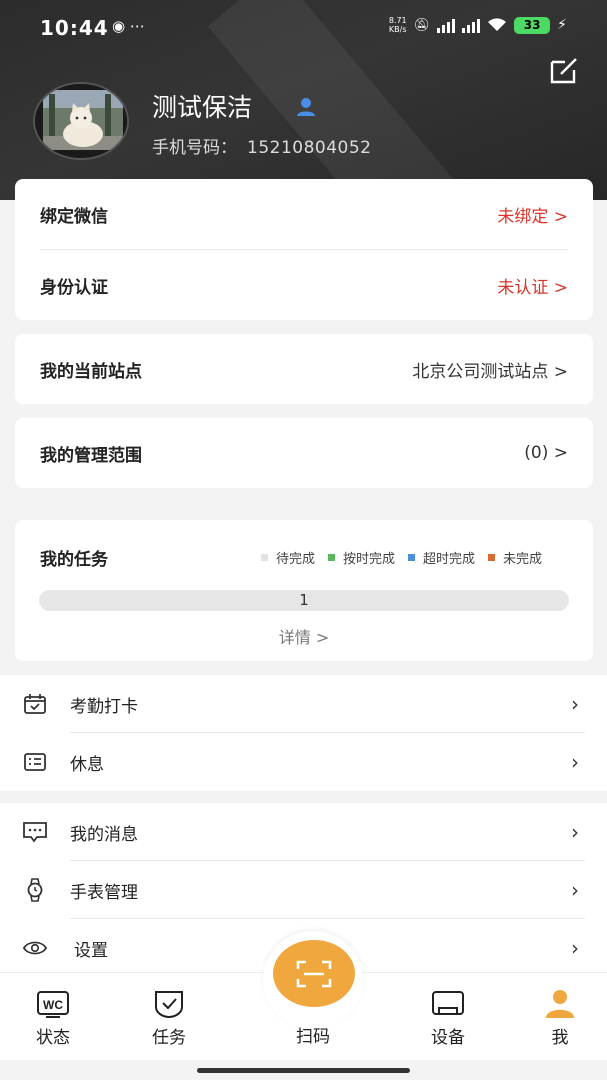  I want to click on tasks-progress-bar: 1, so click(304, 600).